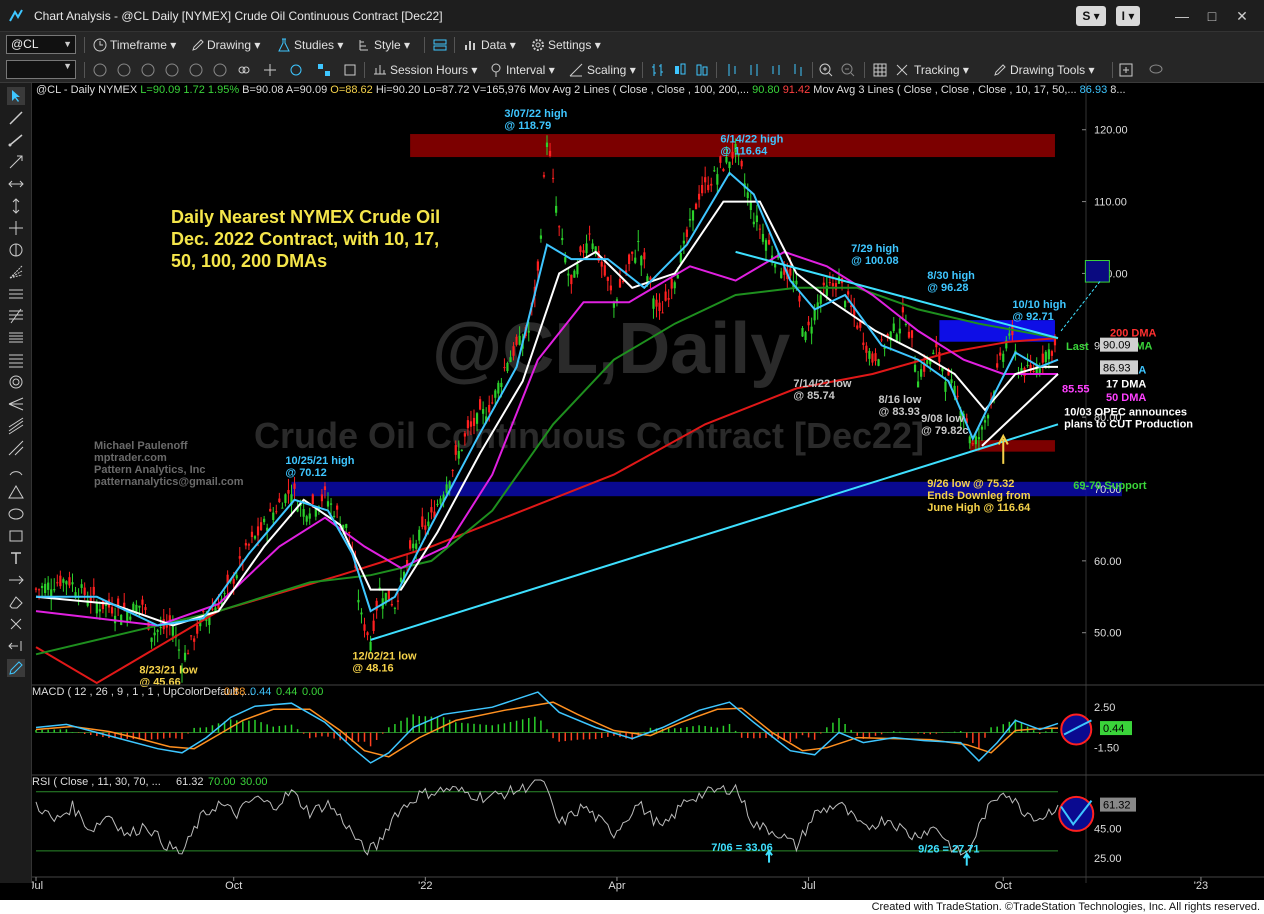 The width and height of the screenshot is (1264, 914). Describe the element at coordinates (433, 70) in the screenshot. I see `session-hours-menu: Session Hours ▾` at that location.